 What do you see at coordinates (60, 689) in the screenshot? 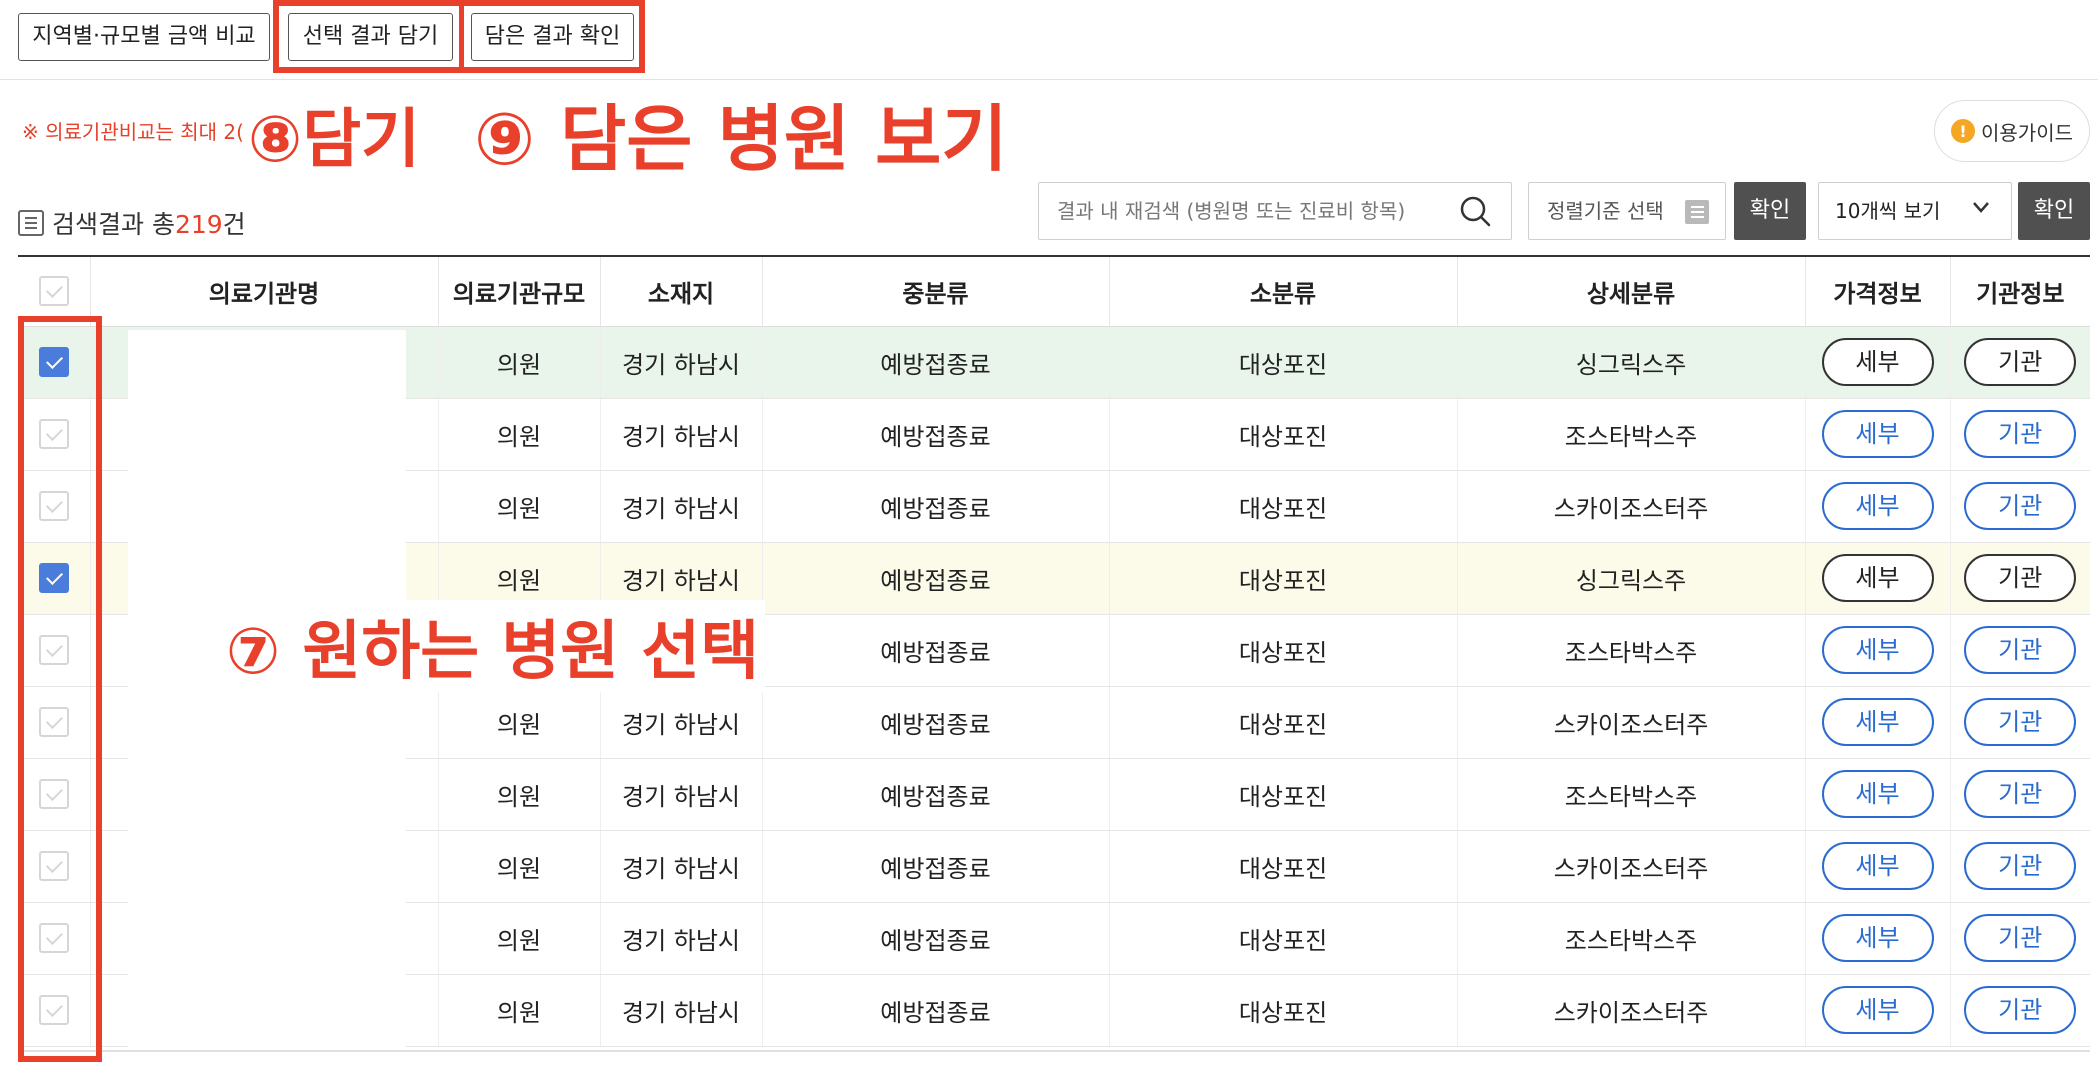
I see `annotation-box-checkboxes` at bounding box center [60, 689].